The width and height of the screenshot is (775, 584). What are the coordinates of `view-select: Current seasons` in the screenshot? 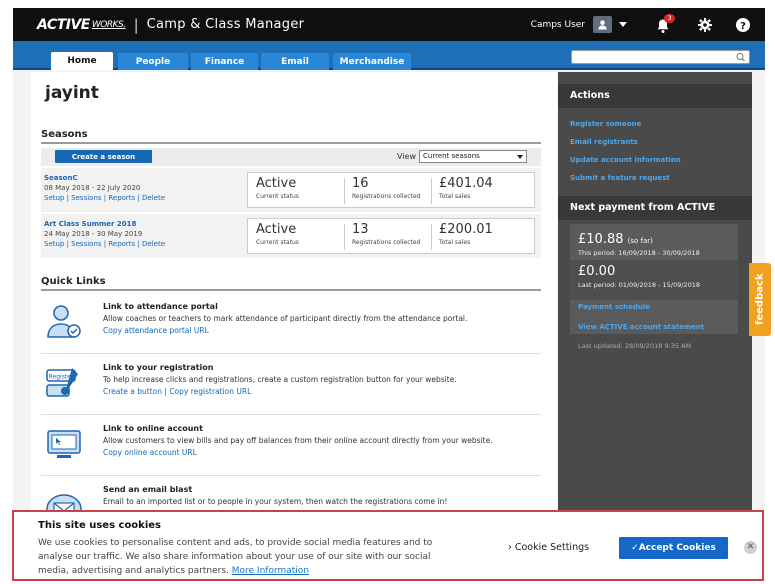 It's located at (473, 156).